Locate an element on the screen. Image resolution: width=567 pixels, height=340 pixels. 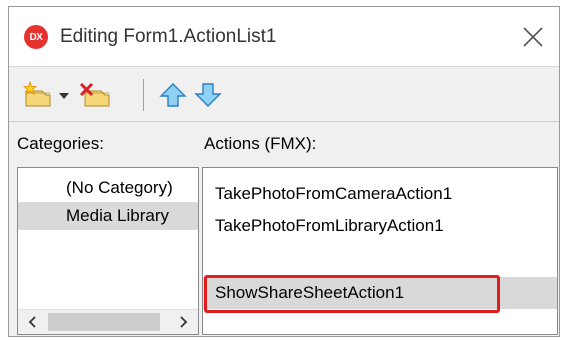
category-item-media-library: Media Library is located at coordinates (108, 216).